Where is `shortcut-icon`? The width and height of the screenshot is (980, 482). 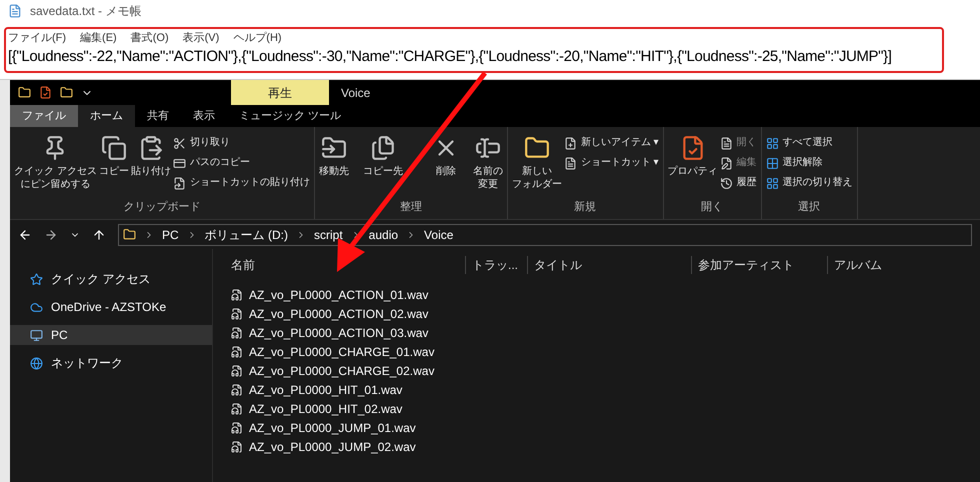
shortcut-icon is located at coordinates (179, 183).